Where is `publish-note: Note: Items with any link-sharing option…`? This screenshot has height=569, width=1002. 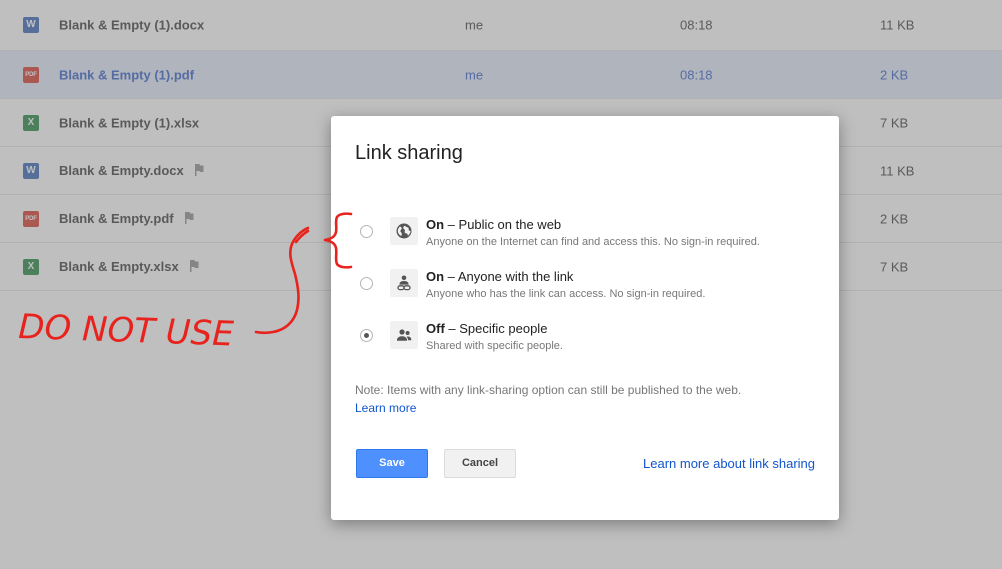
publish-note: Note: Items with any link-sharing option… is located at coordinates (548, 390).